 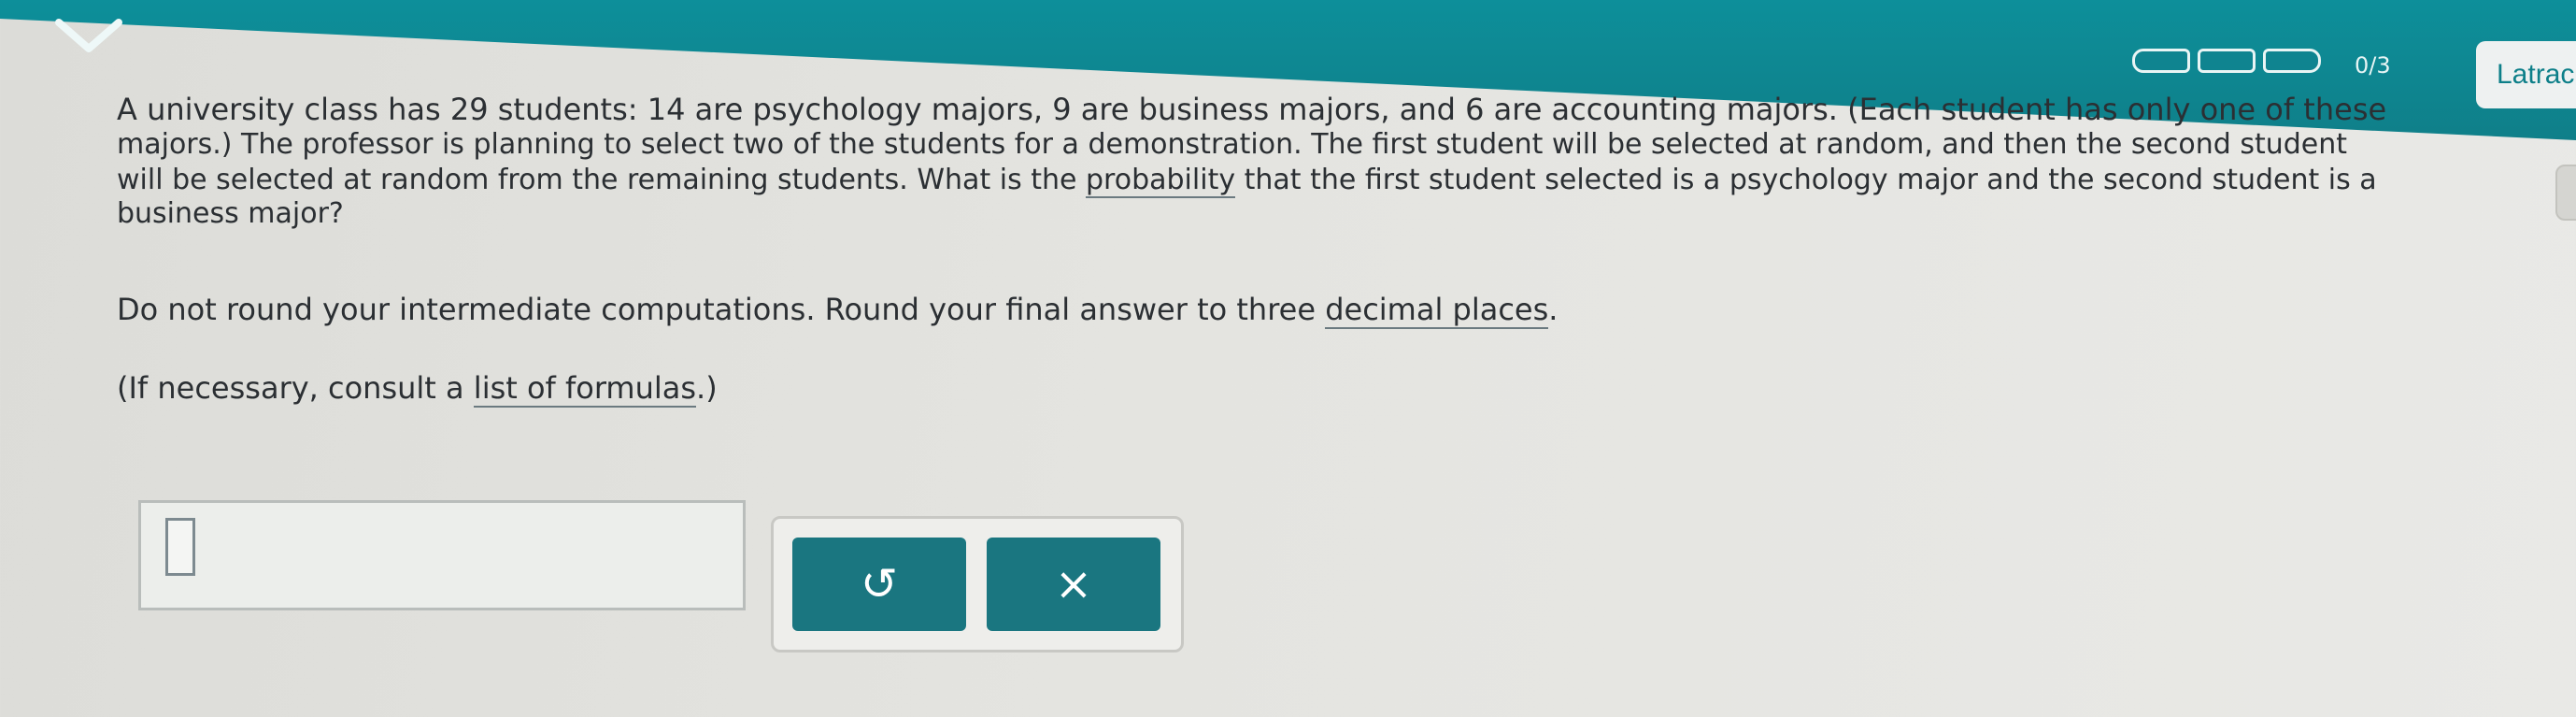 I want to click on undo-icon: ↺, so click(x=880, y=584).